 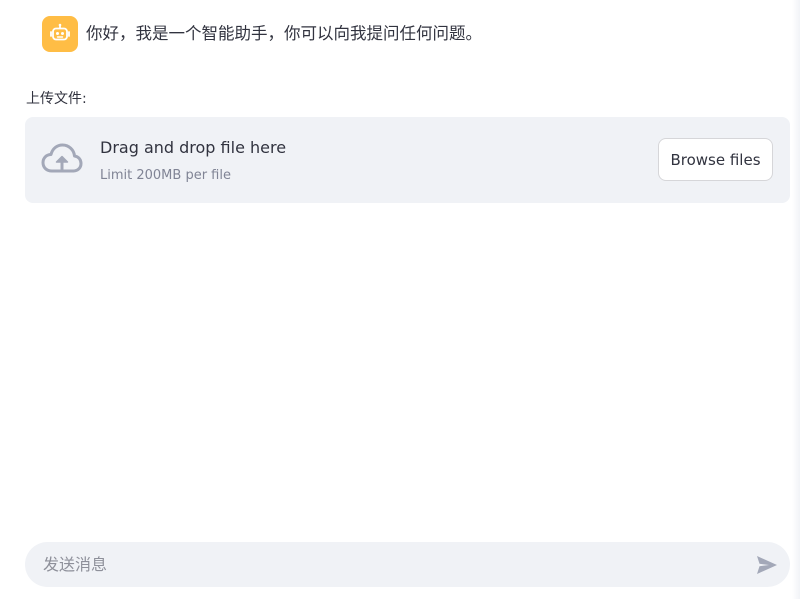 I want to click on robot-icon, so click(x=60, y=32).